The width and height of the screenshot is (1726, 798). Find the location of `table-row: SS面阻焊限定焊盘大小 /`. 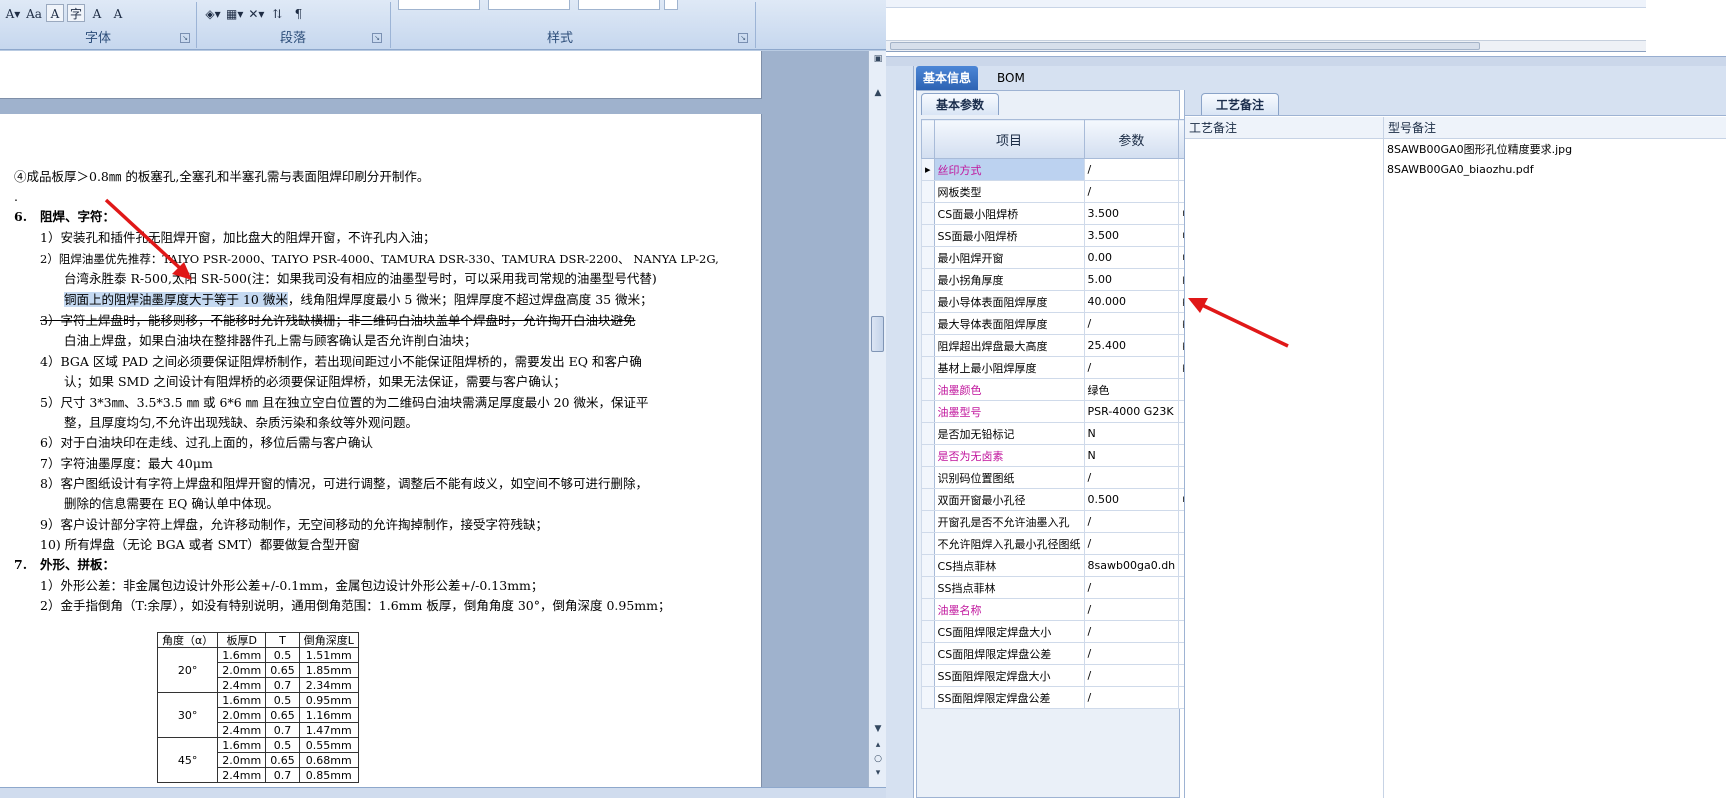

table-row: SS面阻焊限定焊盘大小 / is located at coordinates (1063, 675).